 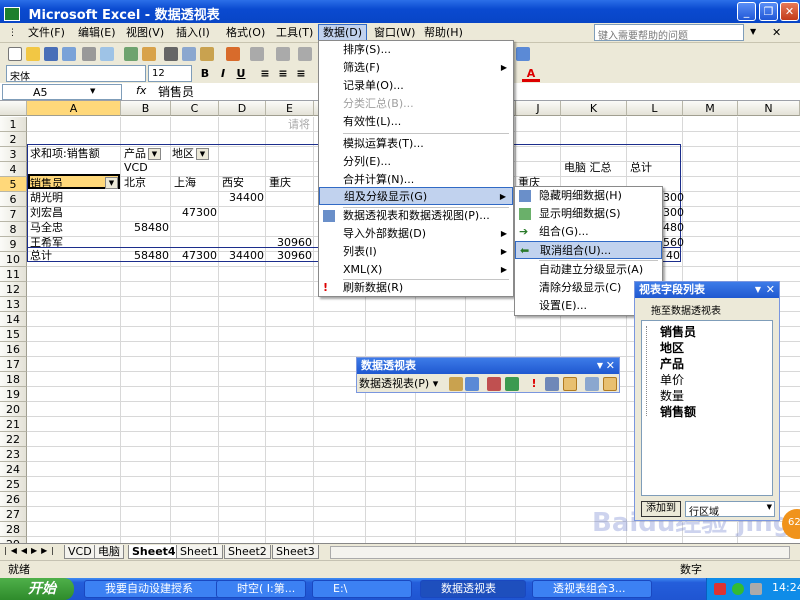 What do you see at coordinates (154, 154) in the screenshot?
I see `product-dropdown-icon: ▼` at bounding box center [154, 154].